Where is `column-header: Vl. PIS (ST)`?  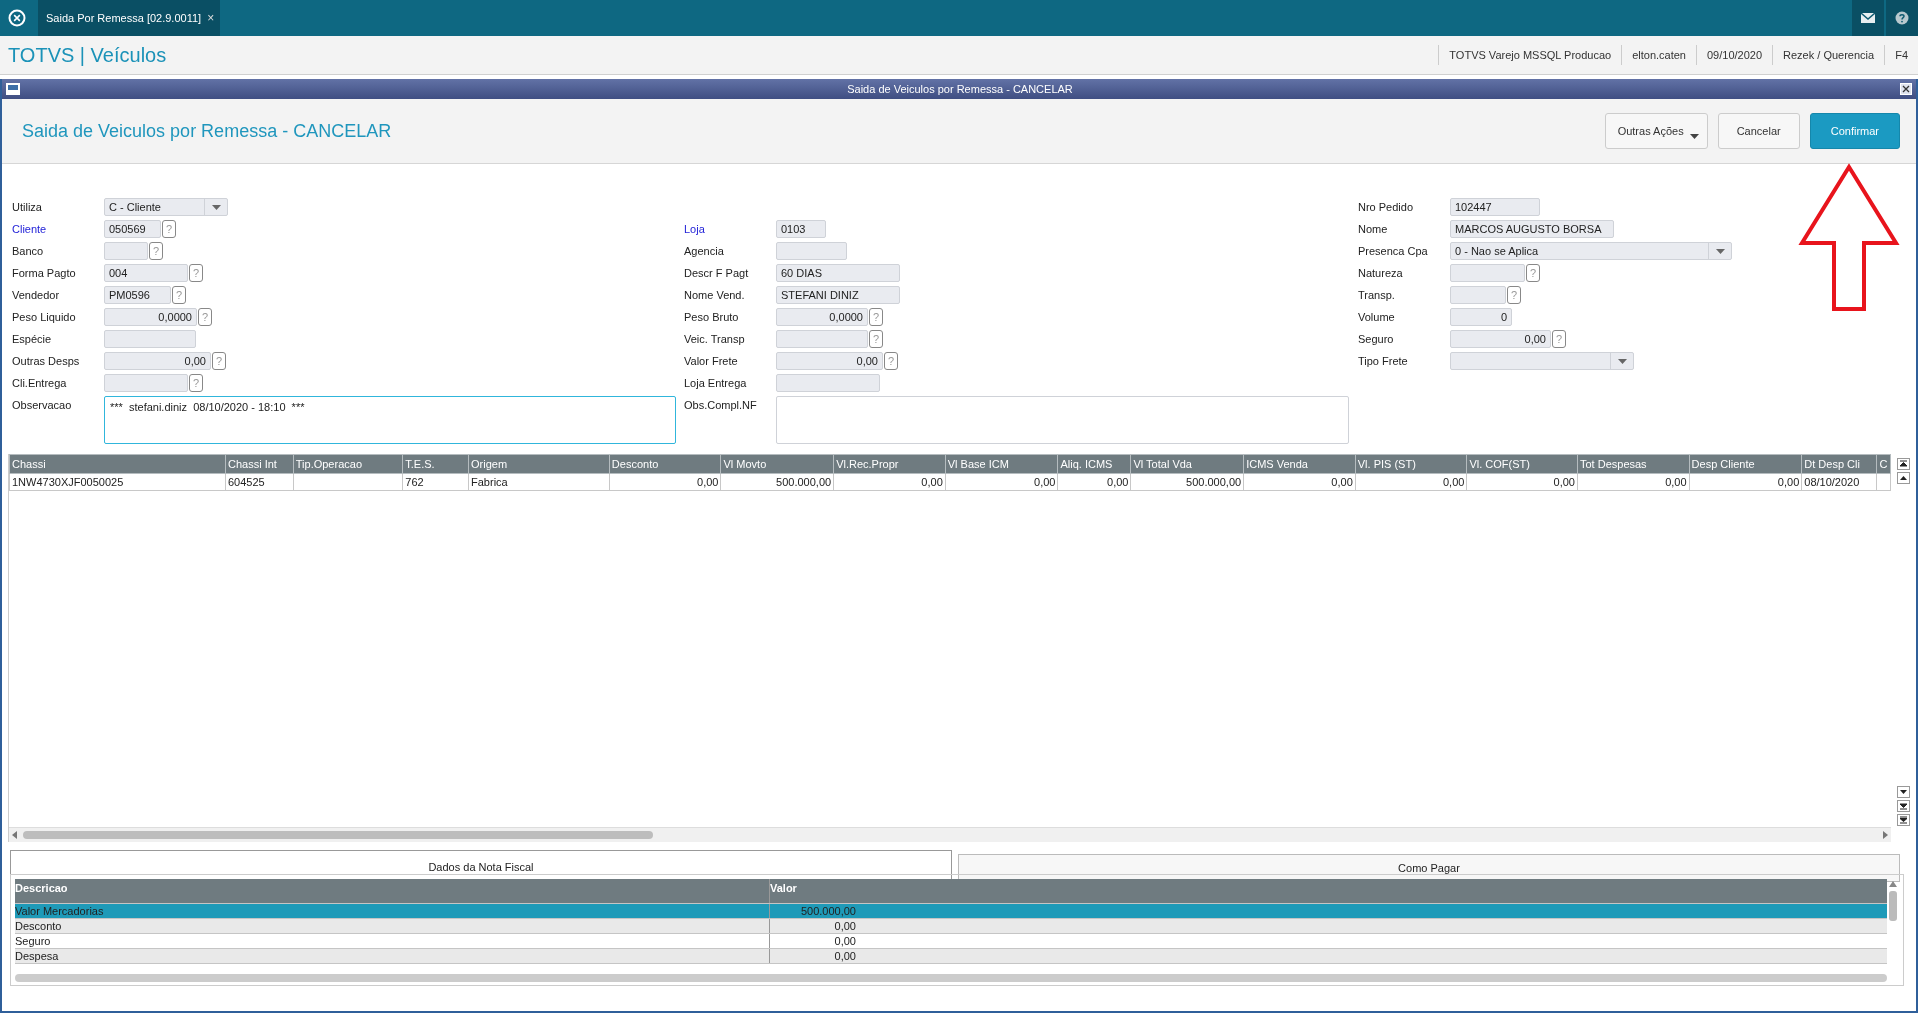 column-header: Vl. PIS (ST) is located at coordinates (1411, 464).